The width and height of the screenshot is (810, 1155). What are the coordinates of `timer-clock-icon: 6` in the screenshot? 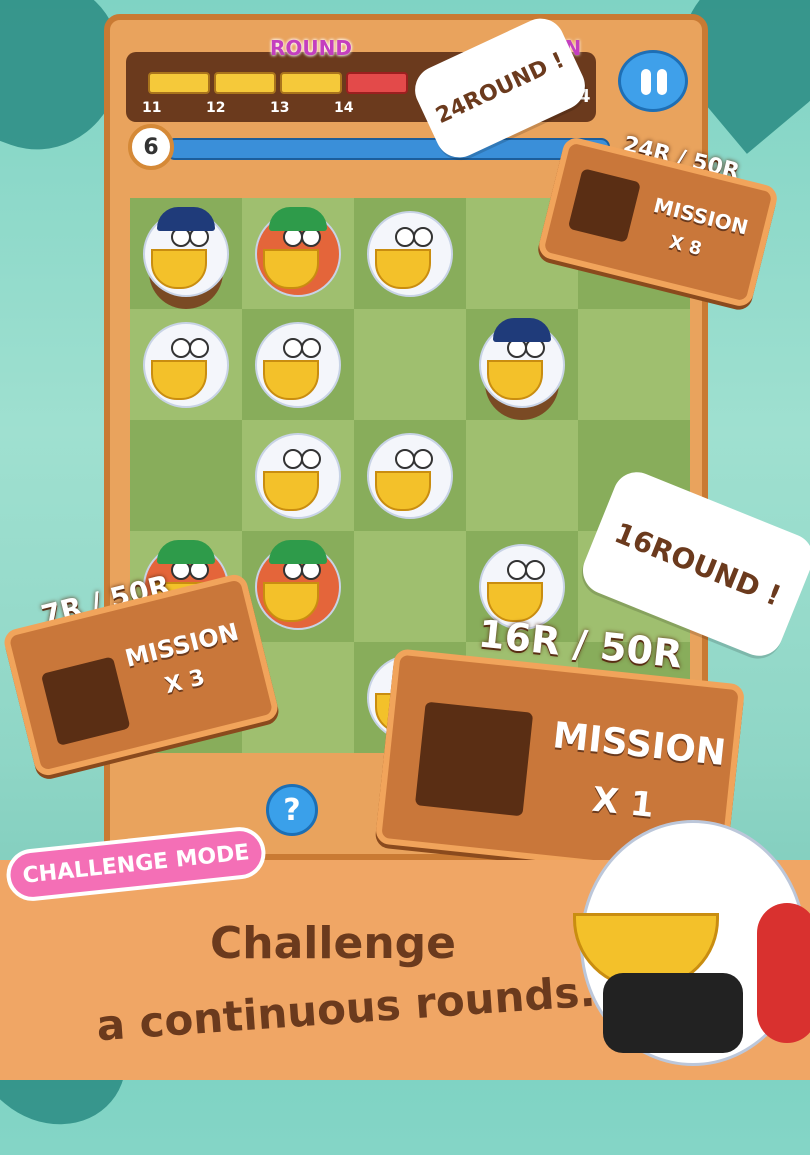 It's located at (151, 147).